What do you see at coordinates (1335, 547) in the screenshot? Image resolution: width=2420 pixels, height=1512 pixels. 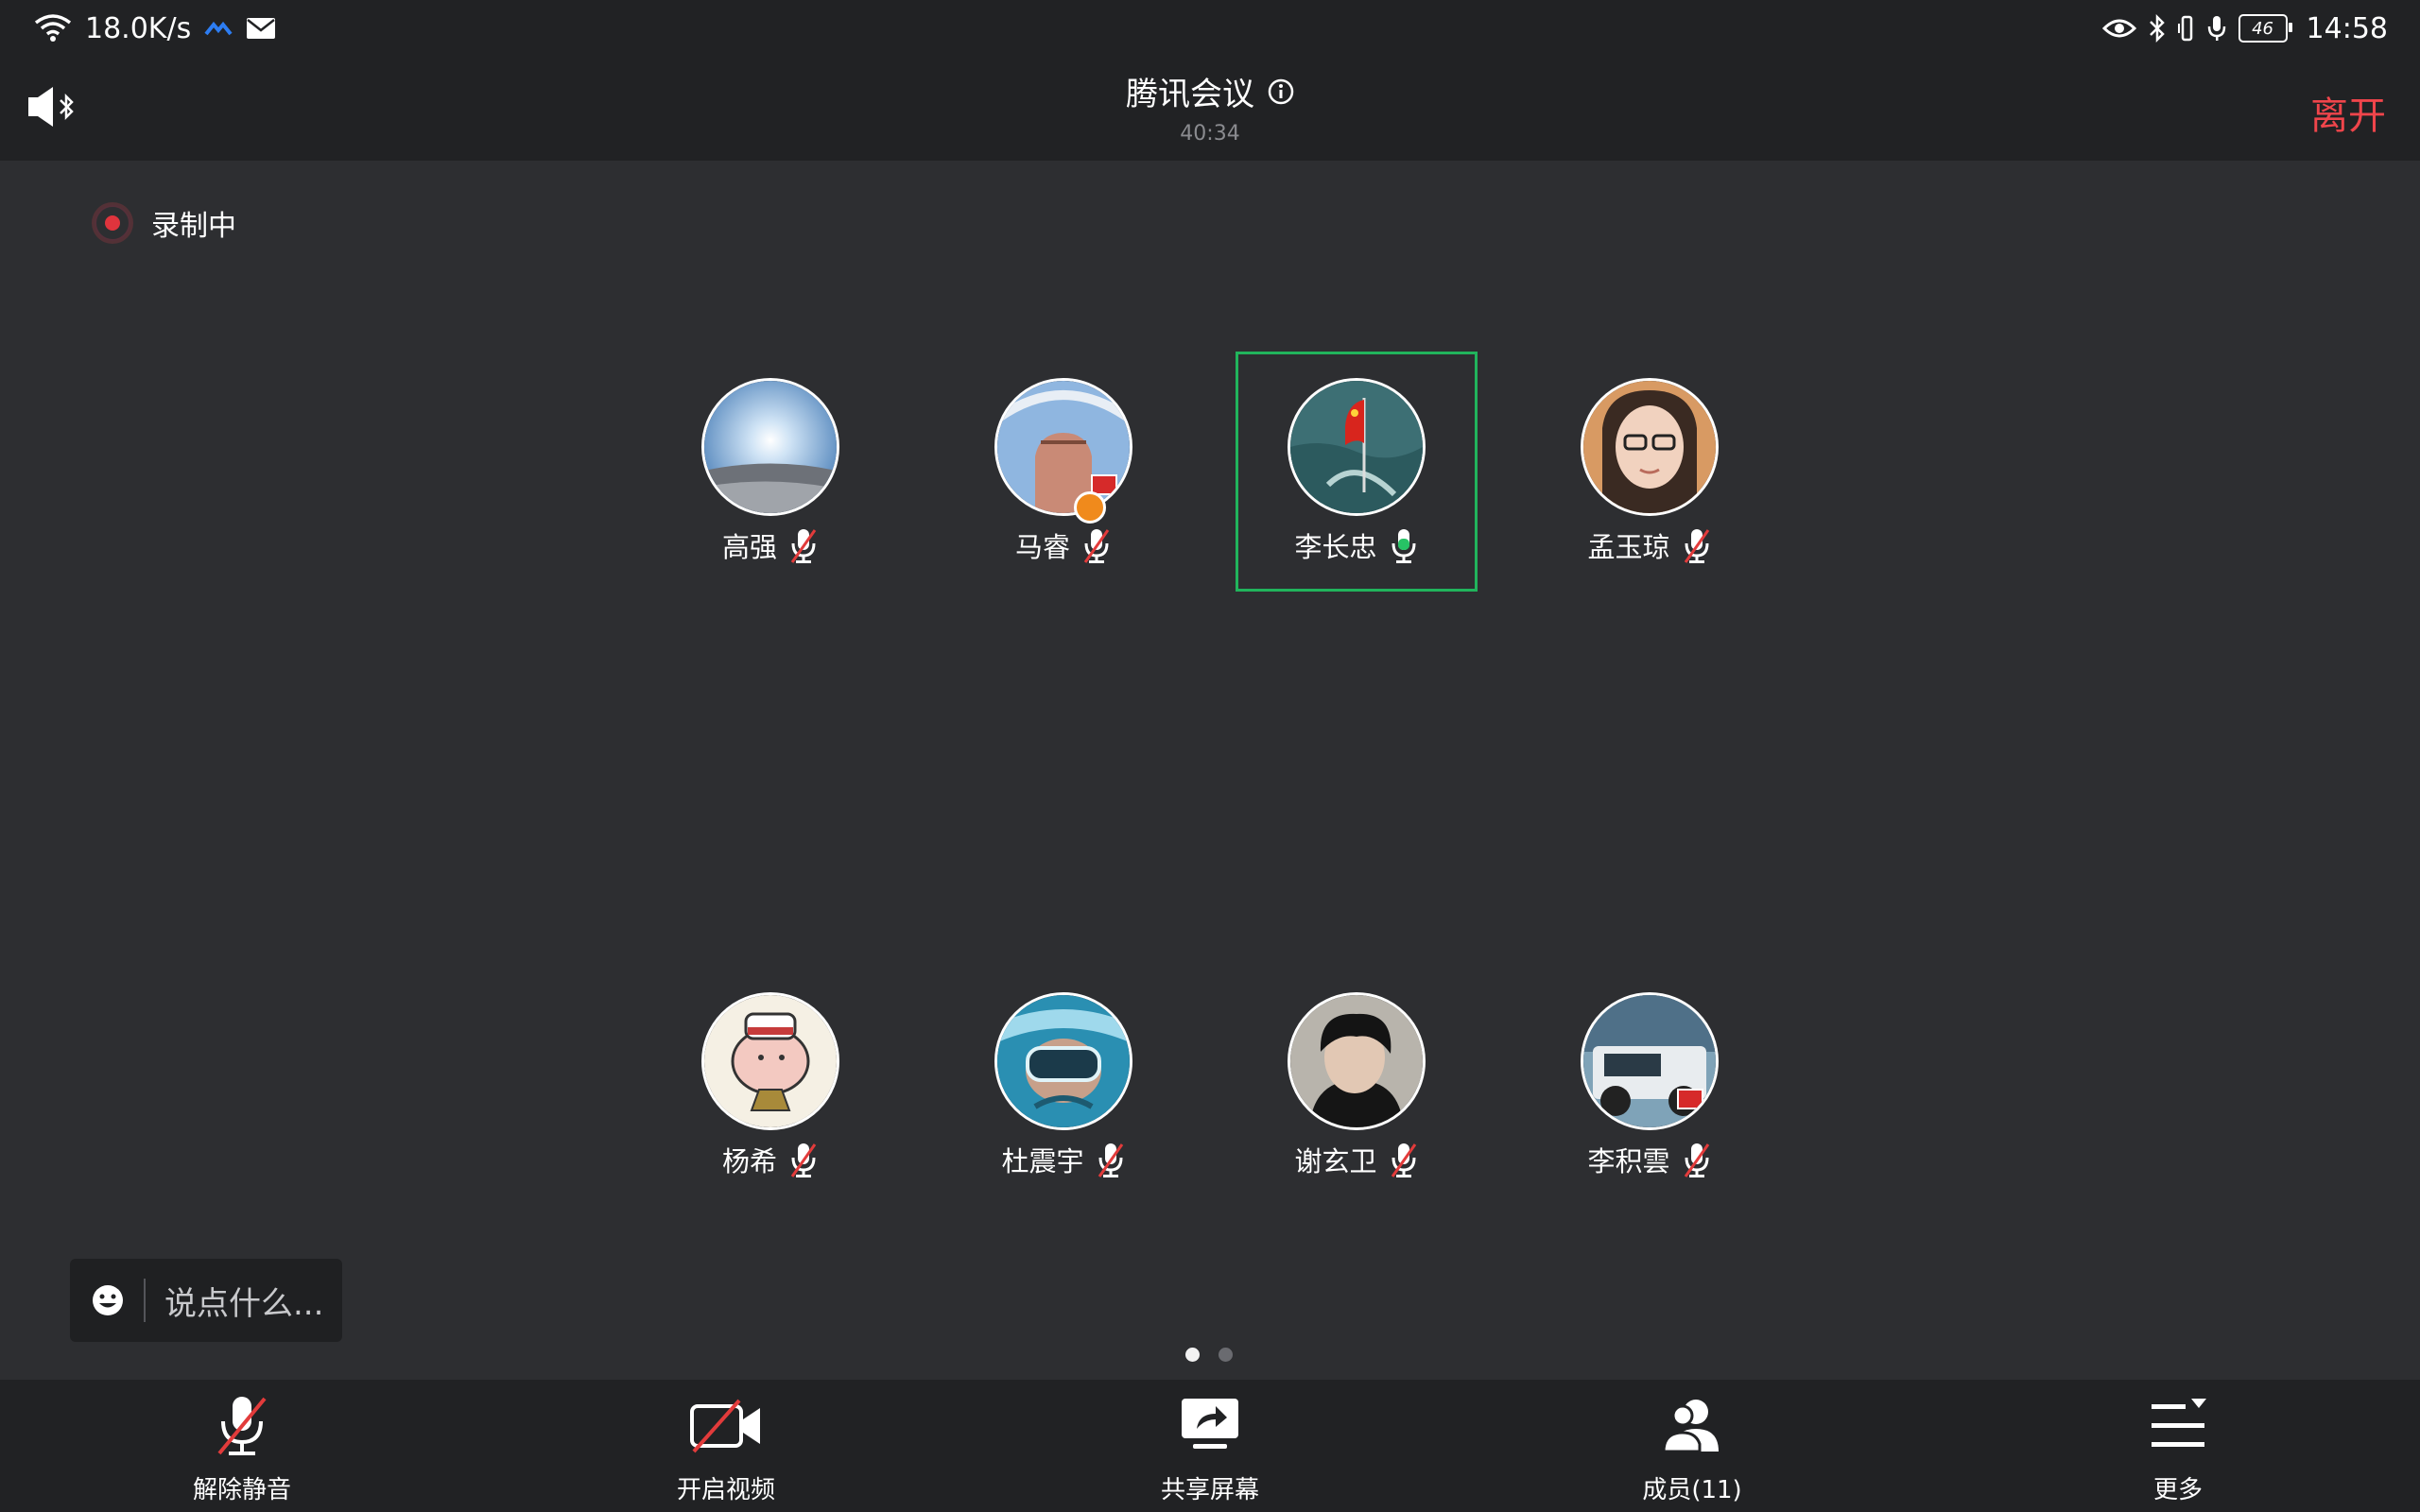 I see `participant-name: 李长忠` at bounding box center [1335, 547].